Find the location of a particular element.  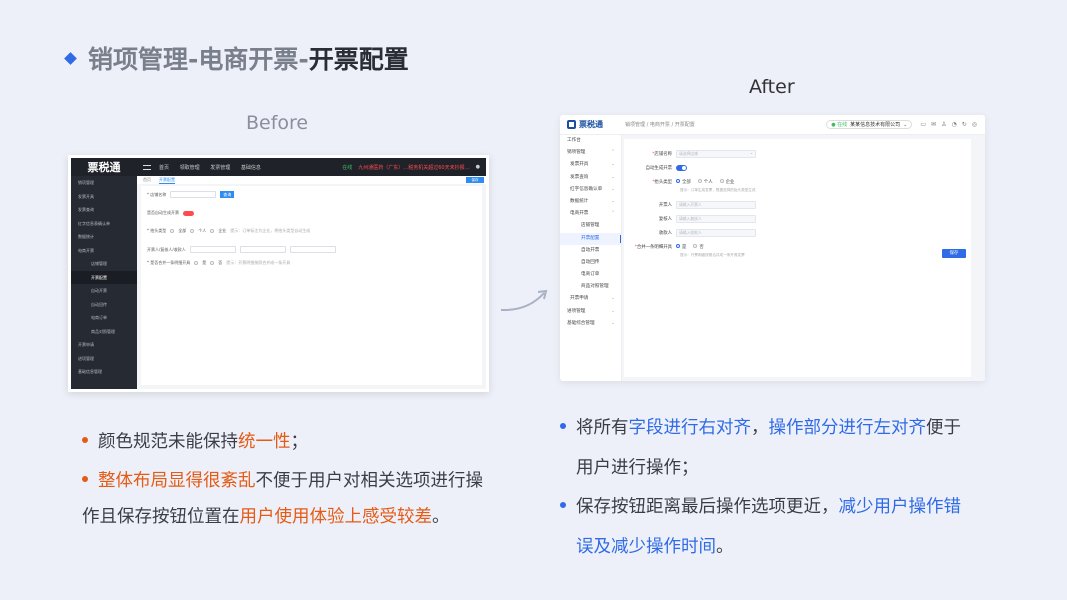

before-sidebar-item: 进项管理 is located at coordinates (104, 359).